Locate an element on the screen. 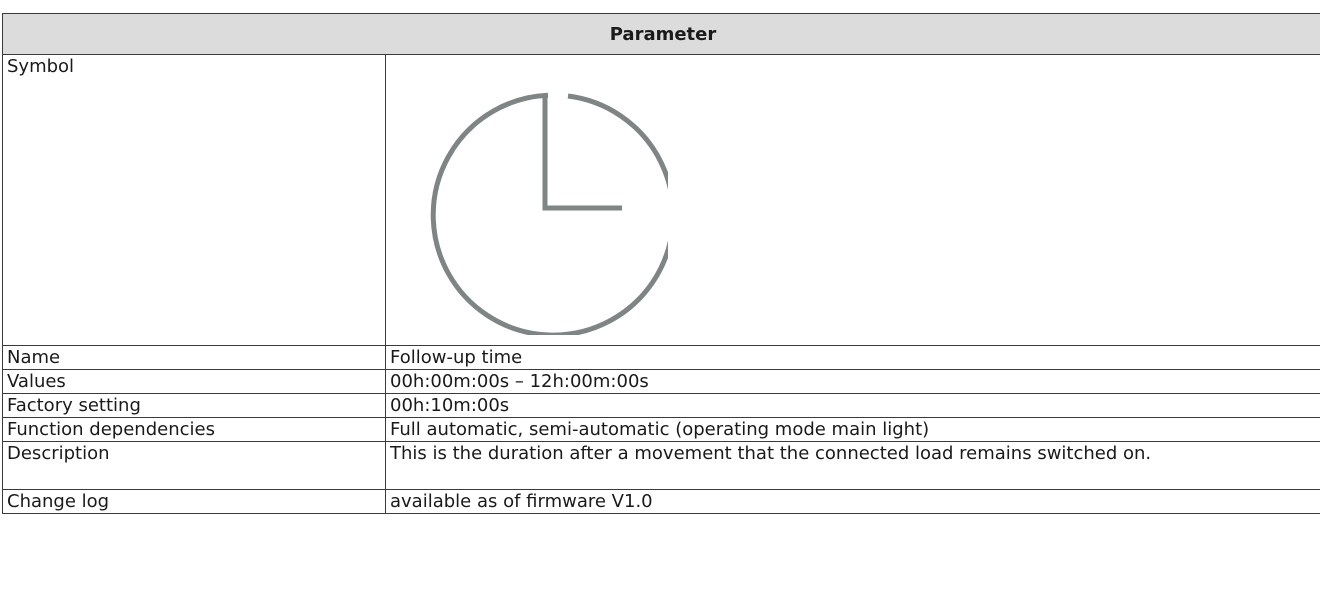 Image resolution: width=1320 pixels, height=594 pixels. row-label: Factory setting is located at coordinates (194, 405).